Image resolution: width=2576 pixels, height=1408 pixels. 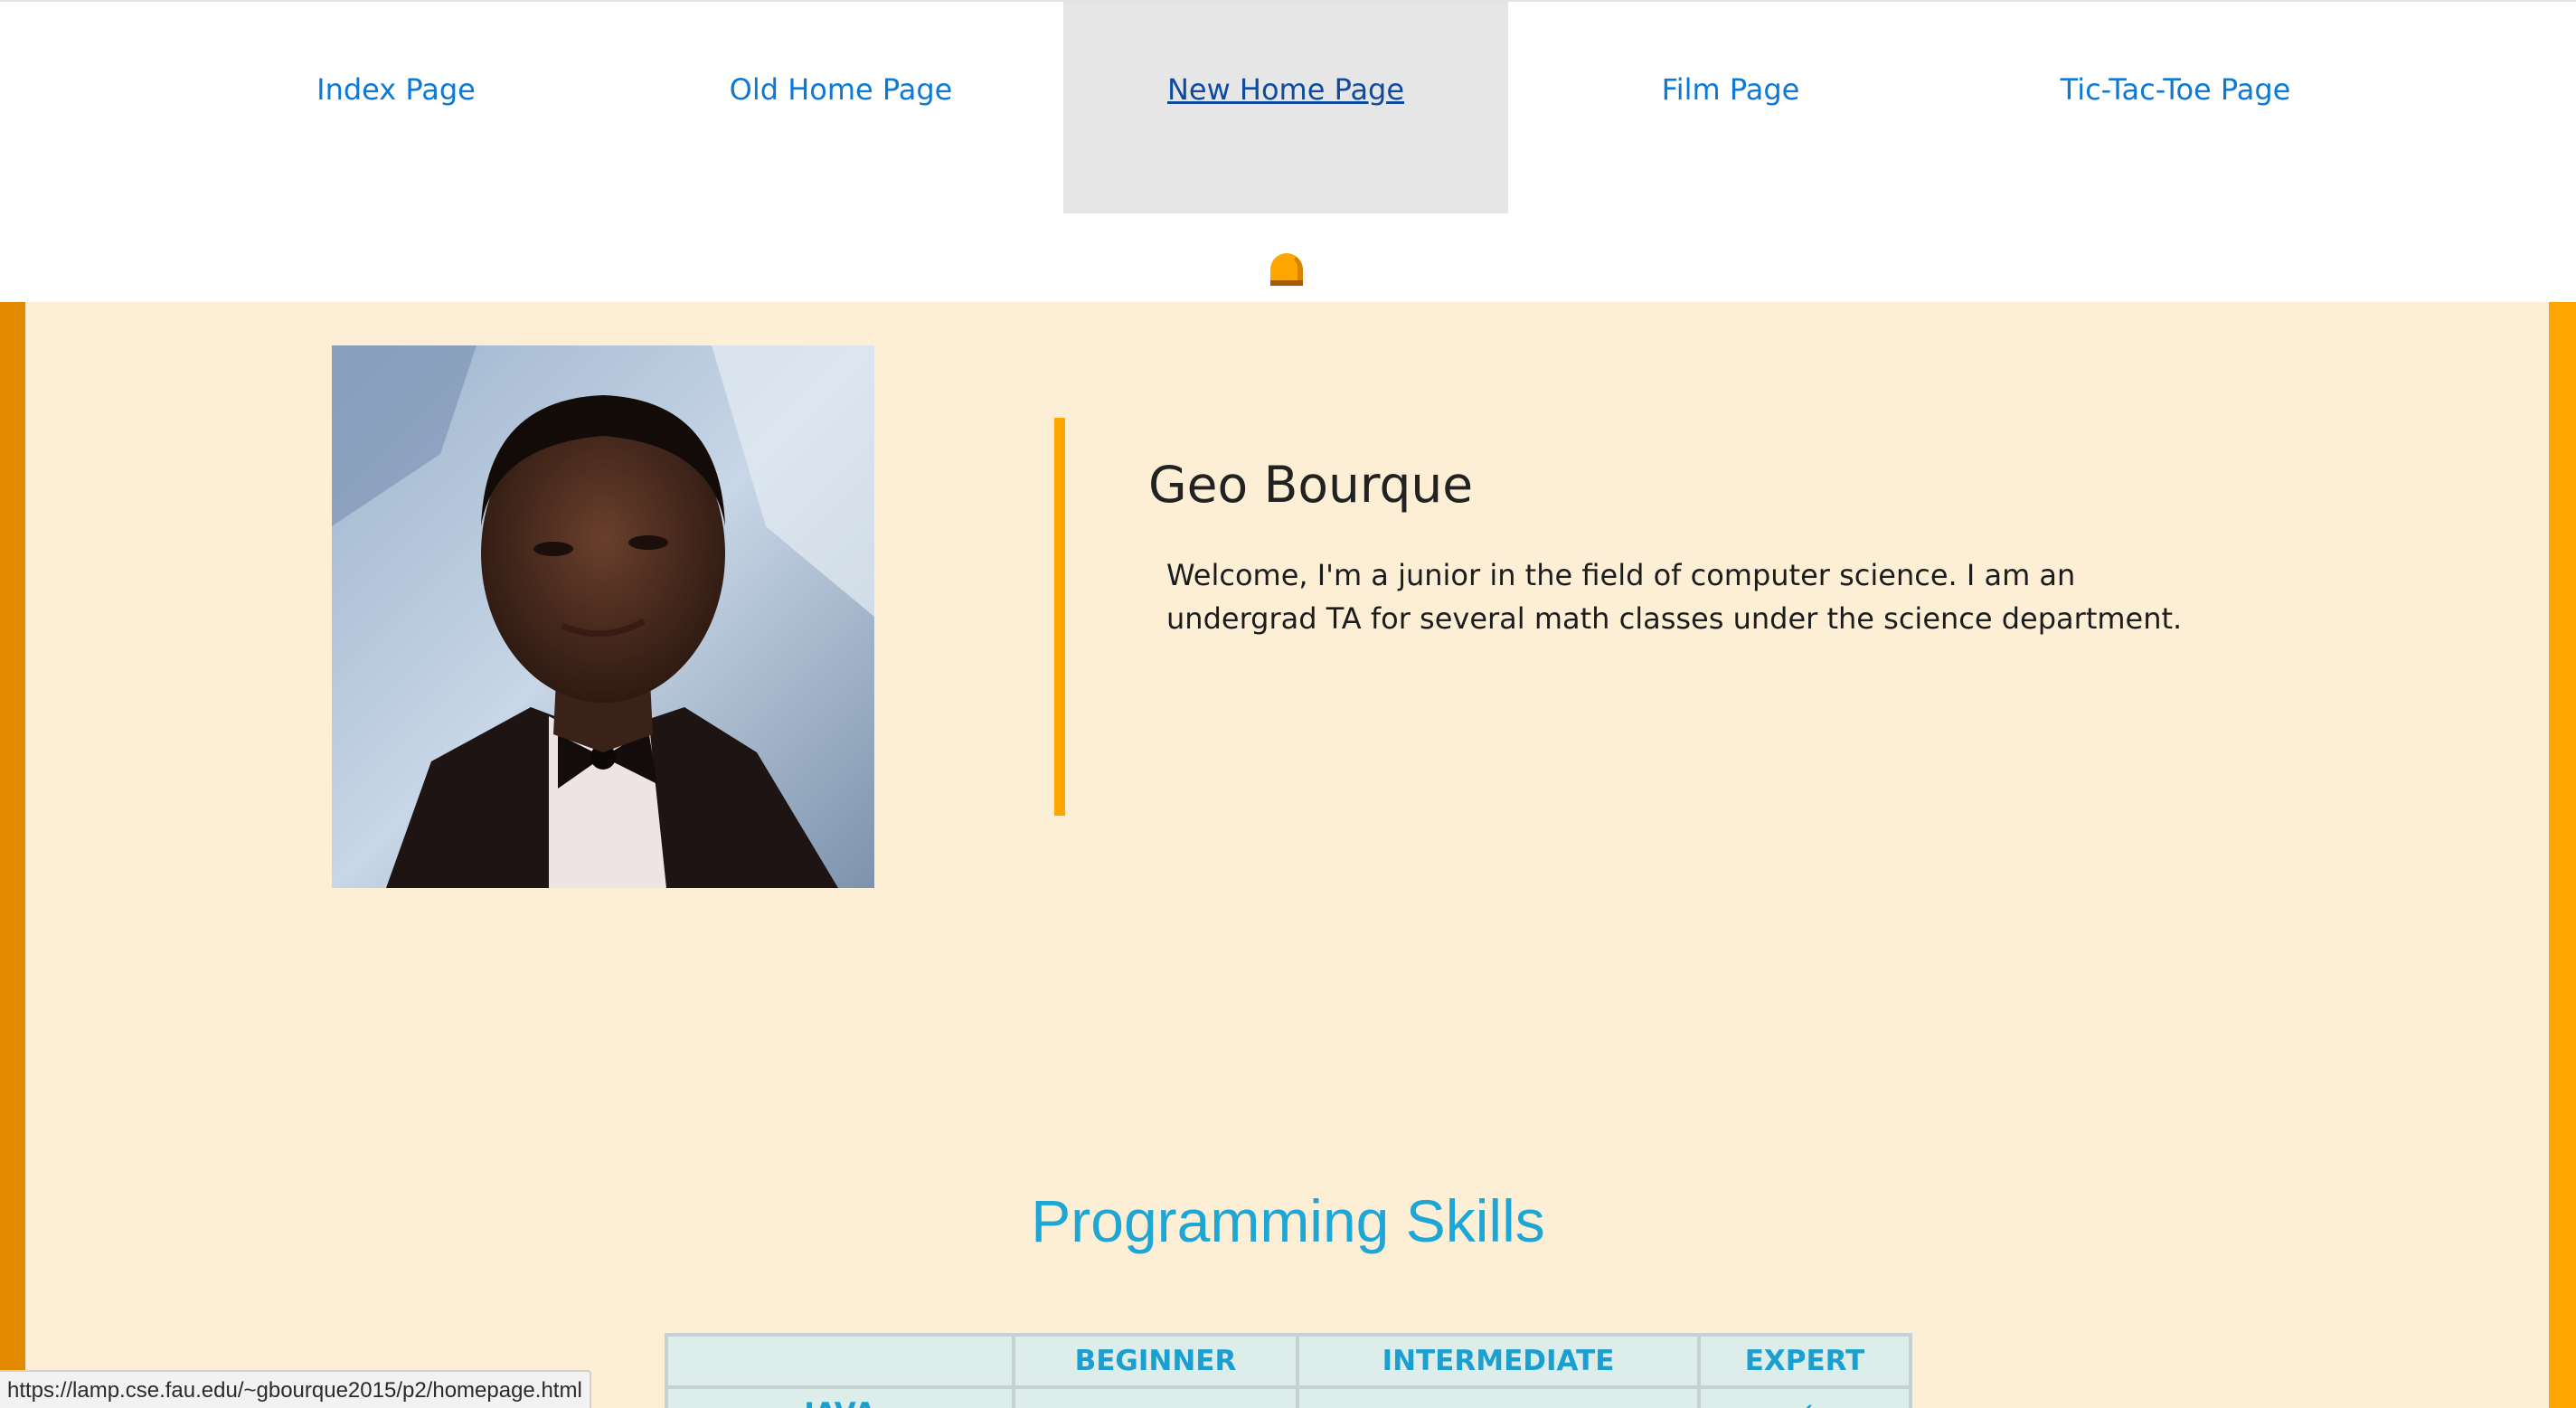 What do you see at coordinates (2175, 107) in the screenshot?
I see `nav-link-tic-tac-toe-page: Tic-Tac-Toe Page` at bounding box center [2175, 107].